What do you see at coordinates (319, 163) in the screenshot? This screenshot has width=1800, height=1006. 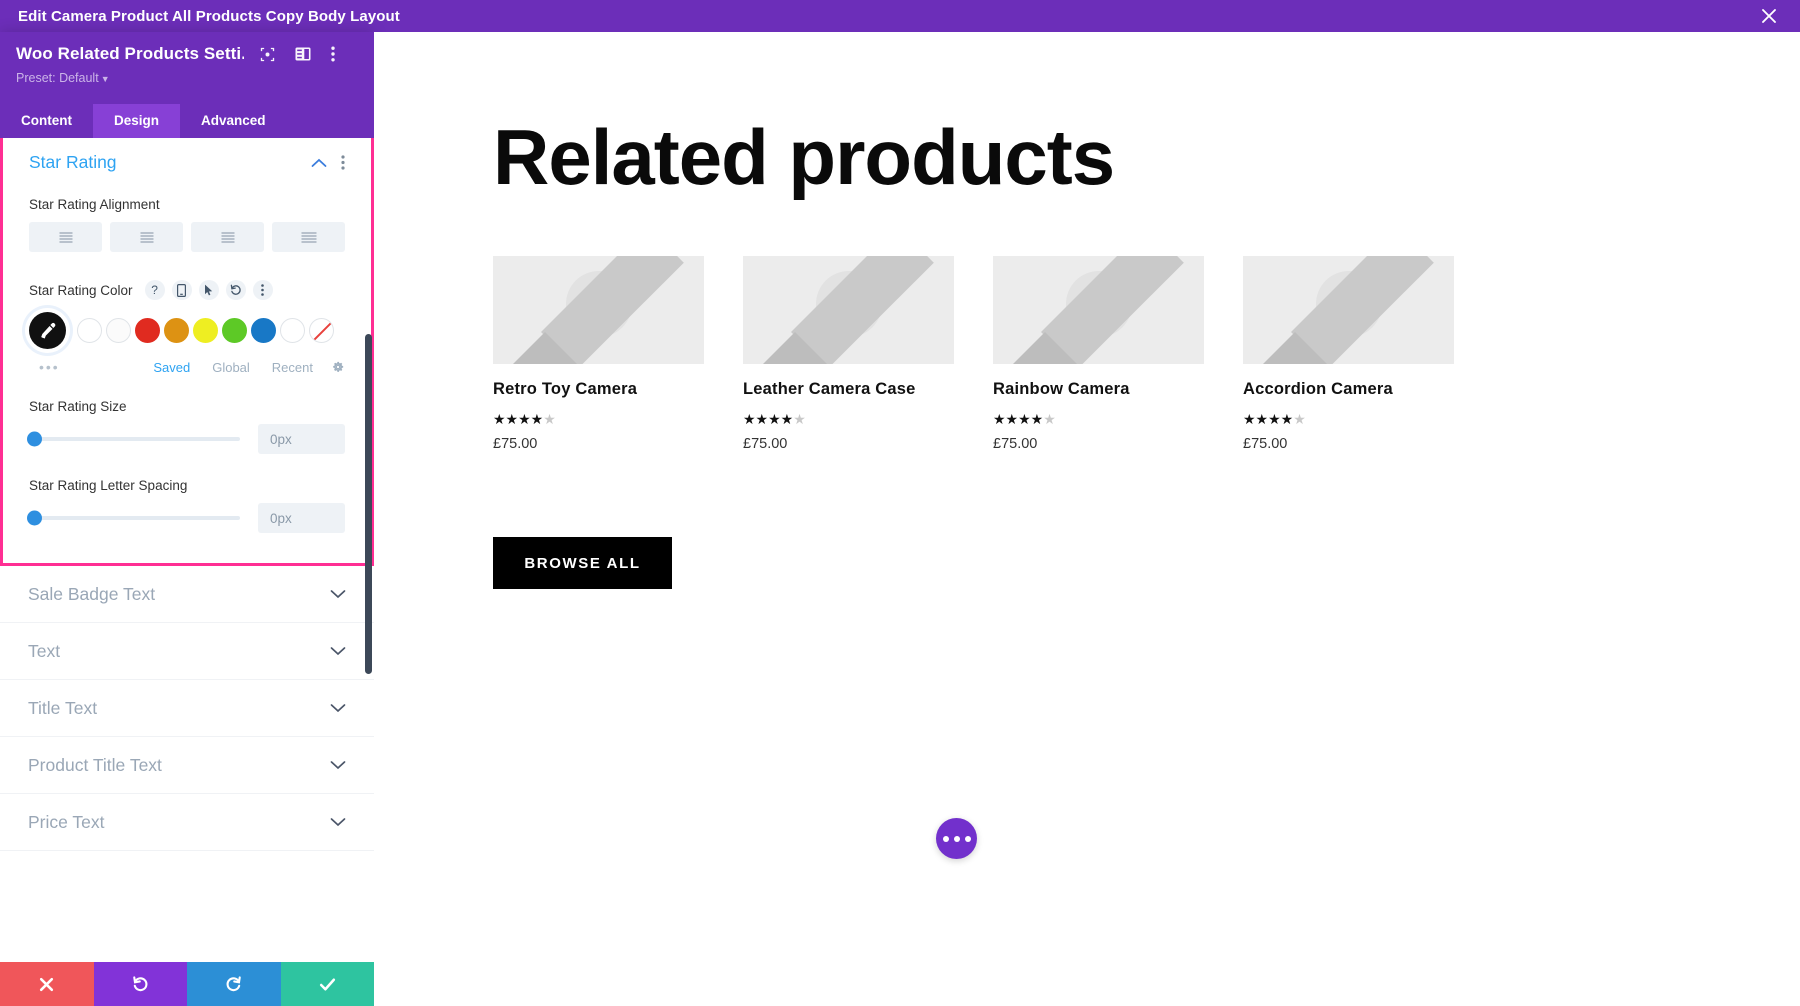 I see `chevron-up-icon` at bounding box center [319, 163].